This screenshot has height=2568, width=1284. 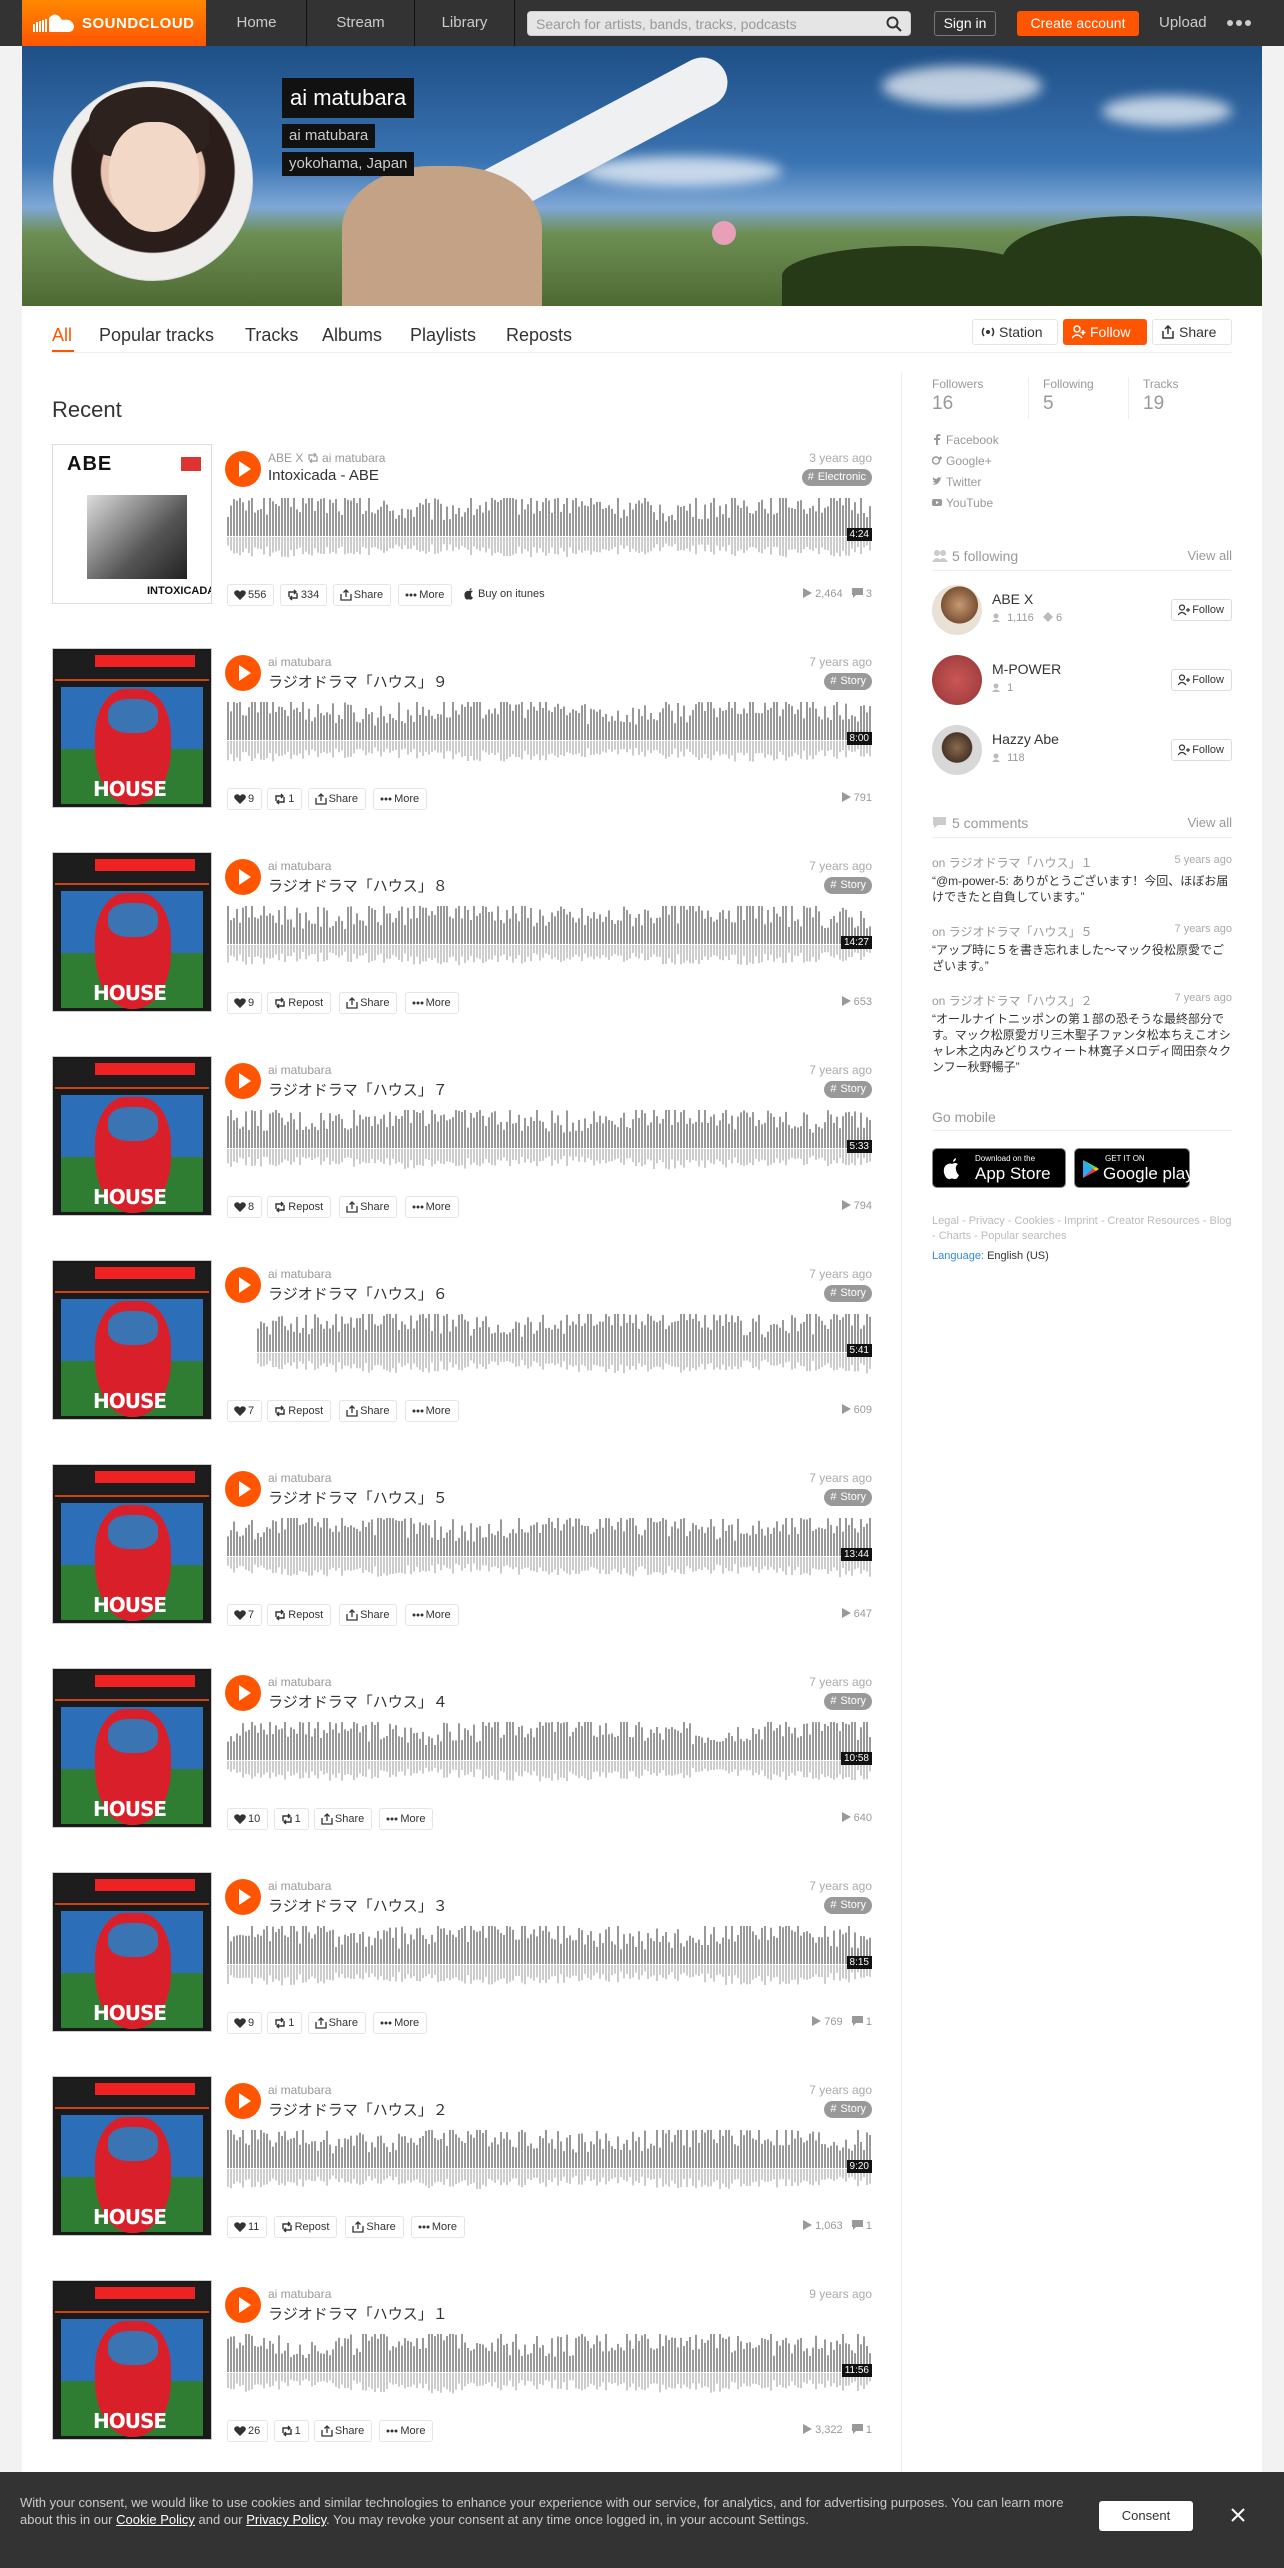 What do you see at coordinates (443, 335) in the screenshot?
I see `tab-playlists: Playlists` at bounding box center [443, 335].